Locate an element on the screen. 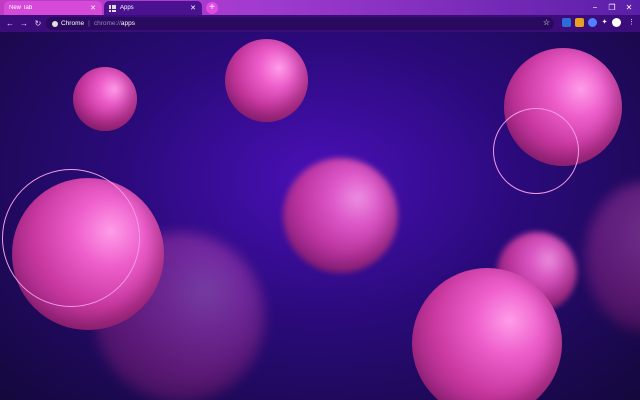  restore-icon: ❐ is located at coordinates (612, 7).